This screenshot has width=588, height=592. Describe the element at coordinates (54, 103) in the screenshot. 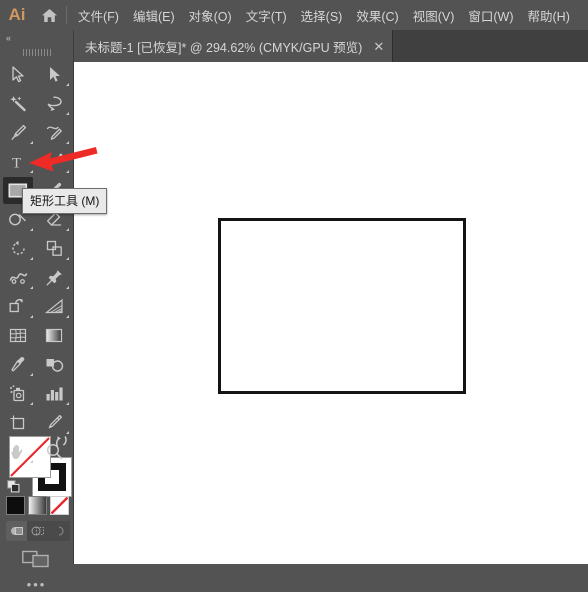

I see `lasso-tool` at that location.